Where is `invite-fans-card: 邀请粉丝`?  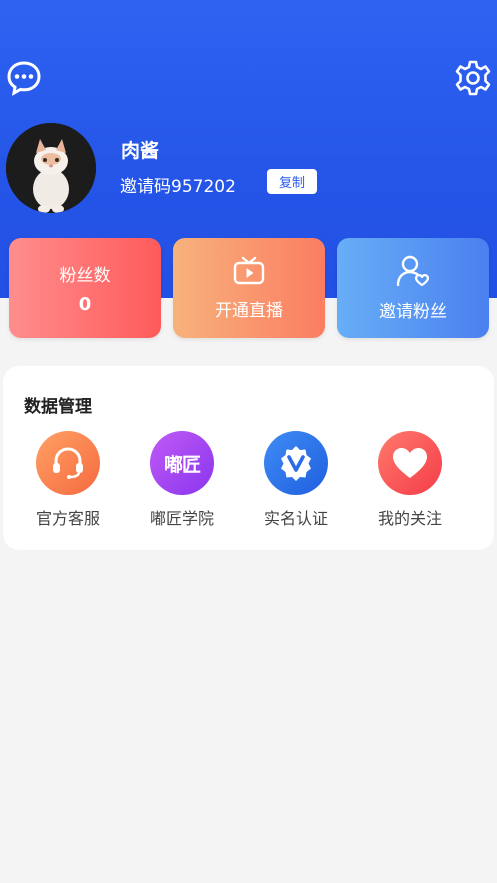
invite-fans-card: 邀请粉丝 is located at coordinates (413, 288).